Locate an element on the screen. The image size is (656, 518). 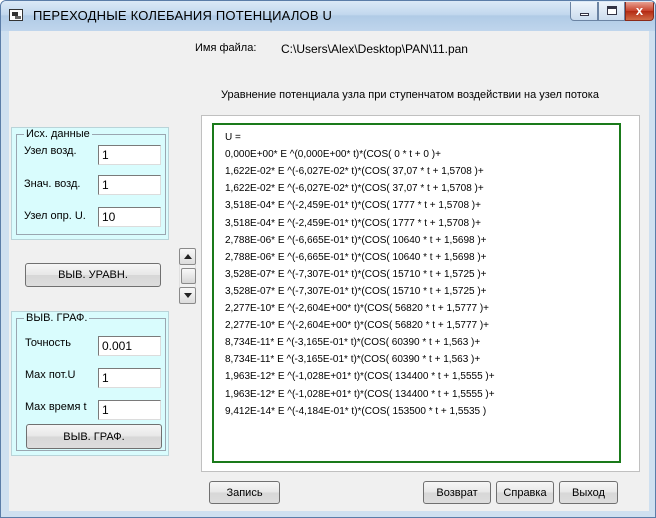
help-button: Справка is located at coordinates (525, 492).